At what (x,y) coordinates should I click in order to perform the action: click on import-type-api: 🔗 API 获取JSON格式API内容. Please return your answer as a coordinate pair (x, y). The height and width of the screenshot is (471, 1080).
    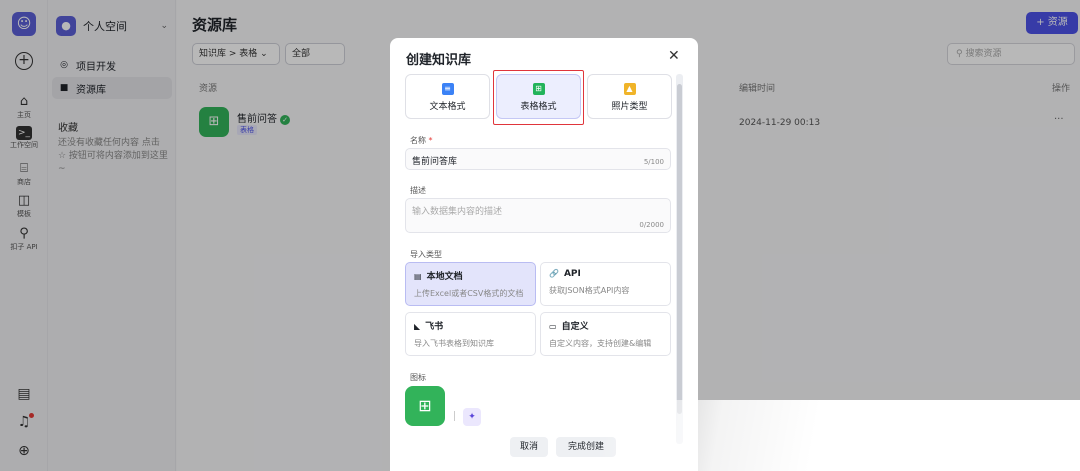
    Looking at the image, I should click on (605, 284).